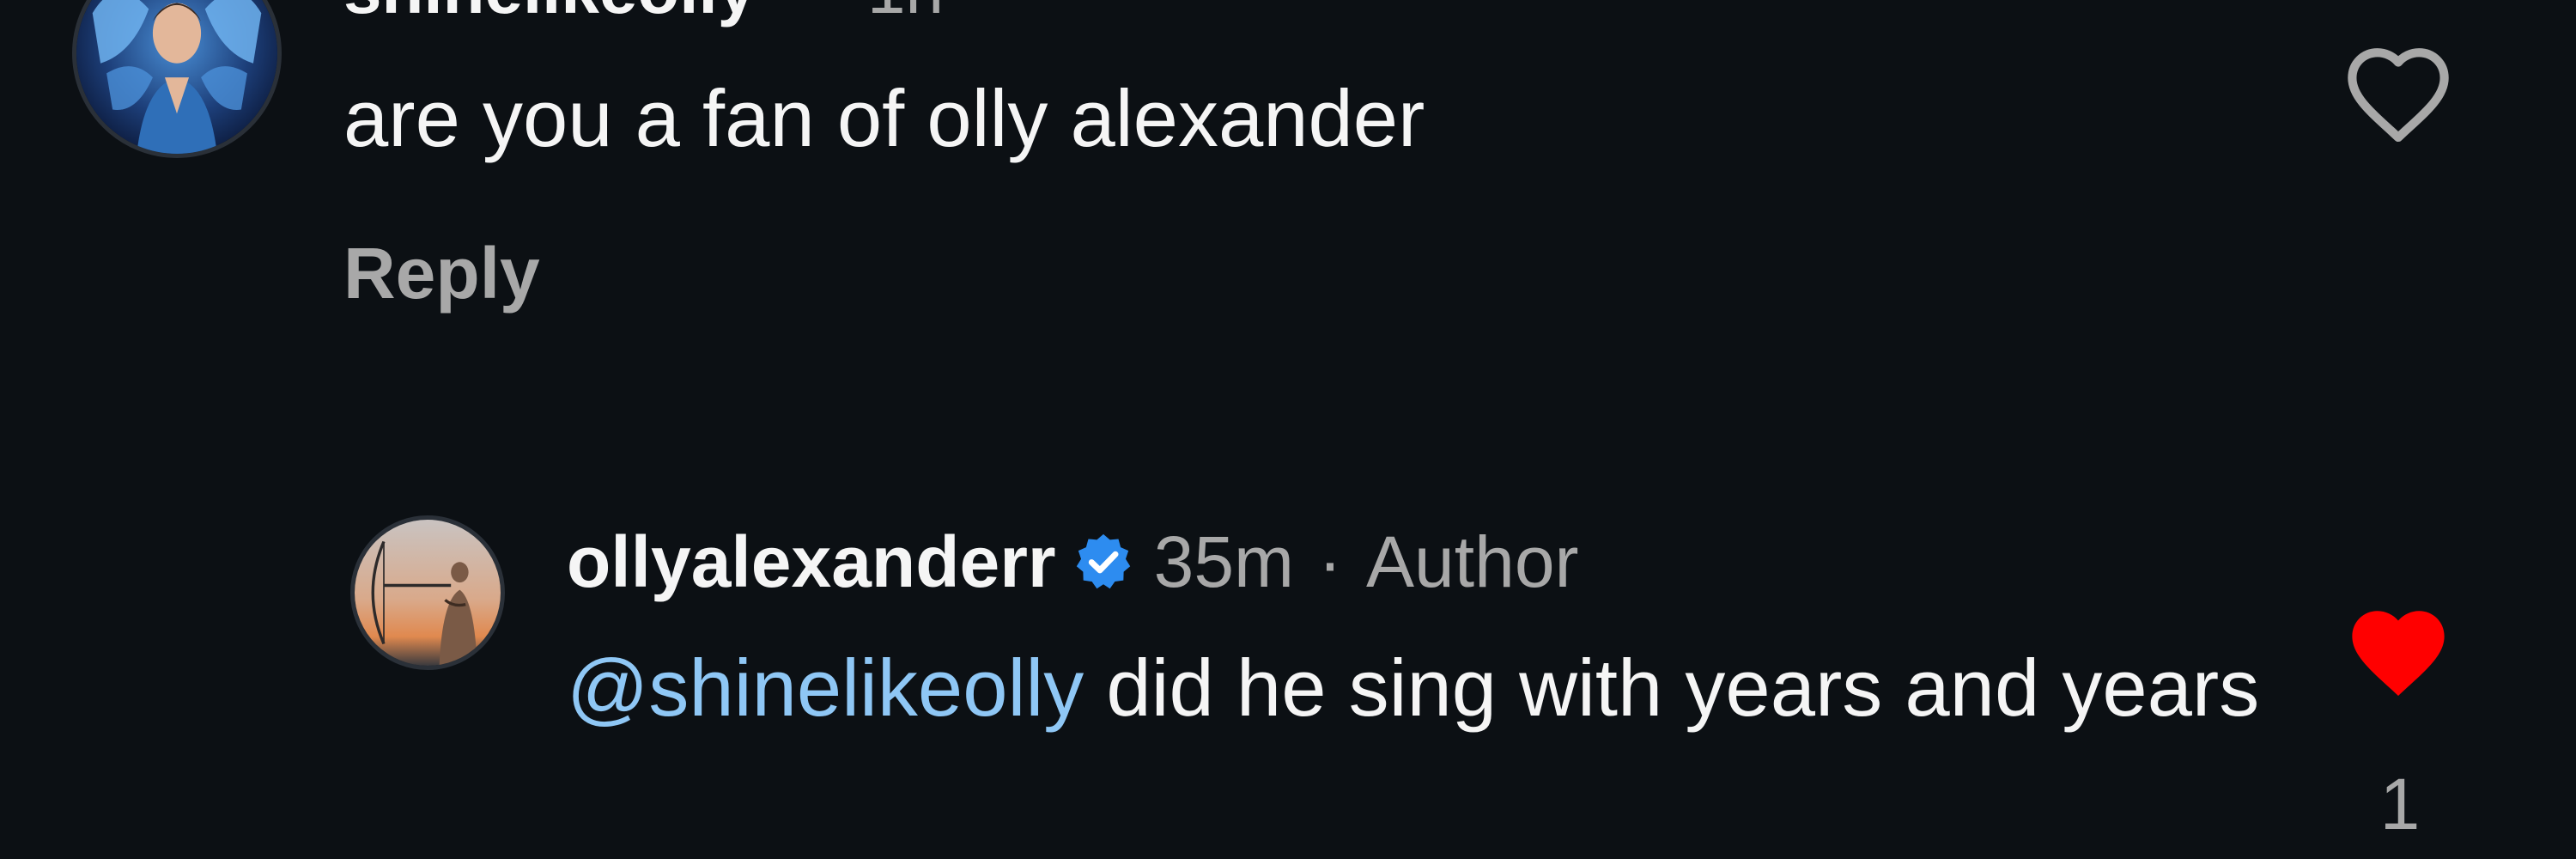 This screenshot has width=2576, height=859. What do you see at coordinates (2398, 93) in the screenshot?
I see `heart-outline-icon` at bounding box center [2398, 93].